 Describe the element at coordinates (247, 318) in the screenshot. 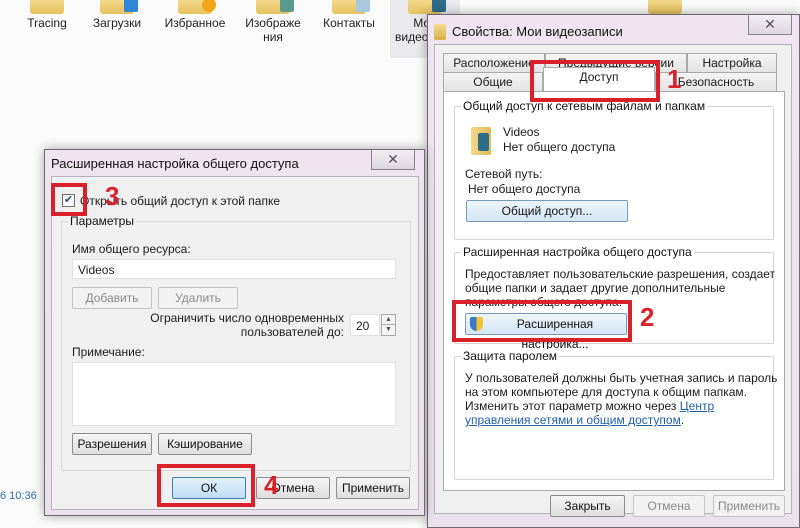

I see `limit-label-1: Ограничить число одновременных` at that location.